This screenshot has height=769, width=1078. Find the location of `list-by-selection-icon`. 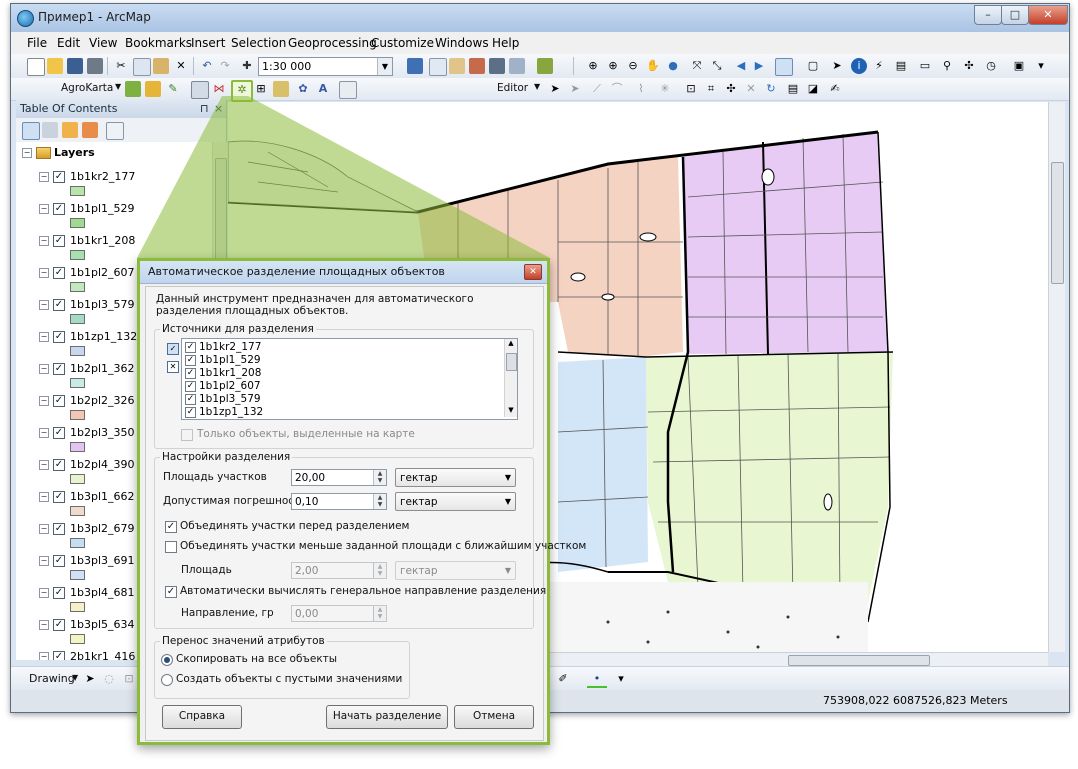

list-by-selection-icon is located at coordinates (90, 130).